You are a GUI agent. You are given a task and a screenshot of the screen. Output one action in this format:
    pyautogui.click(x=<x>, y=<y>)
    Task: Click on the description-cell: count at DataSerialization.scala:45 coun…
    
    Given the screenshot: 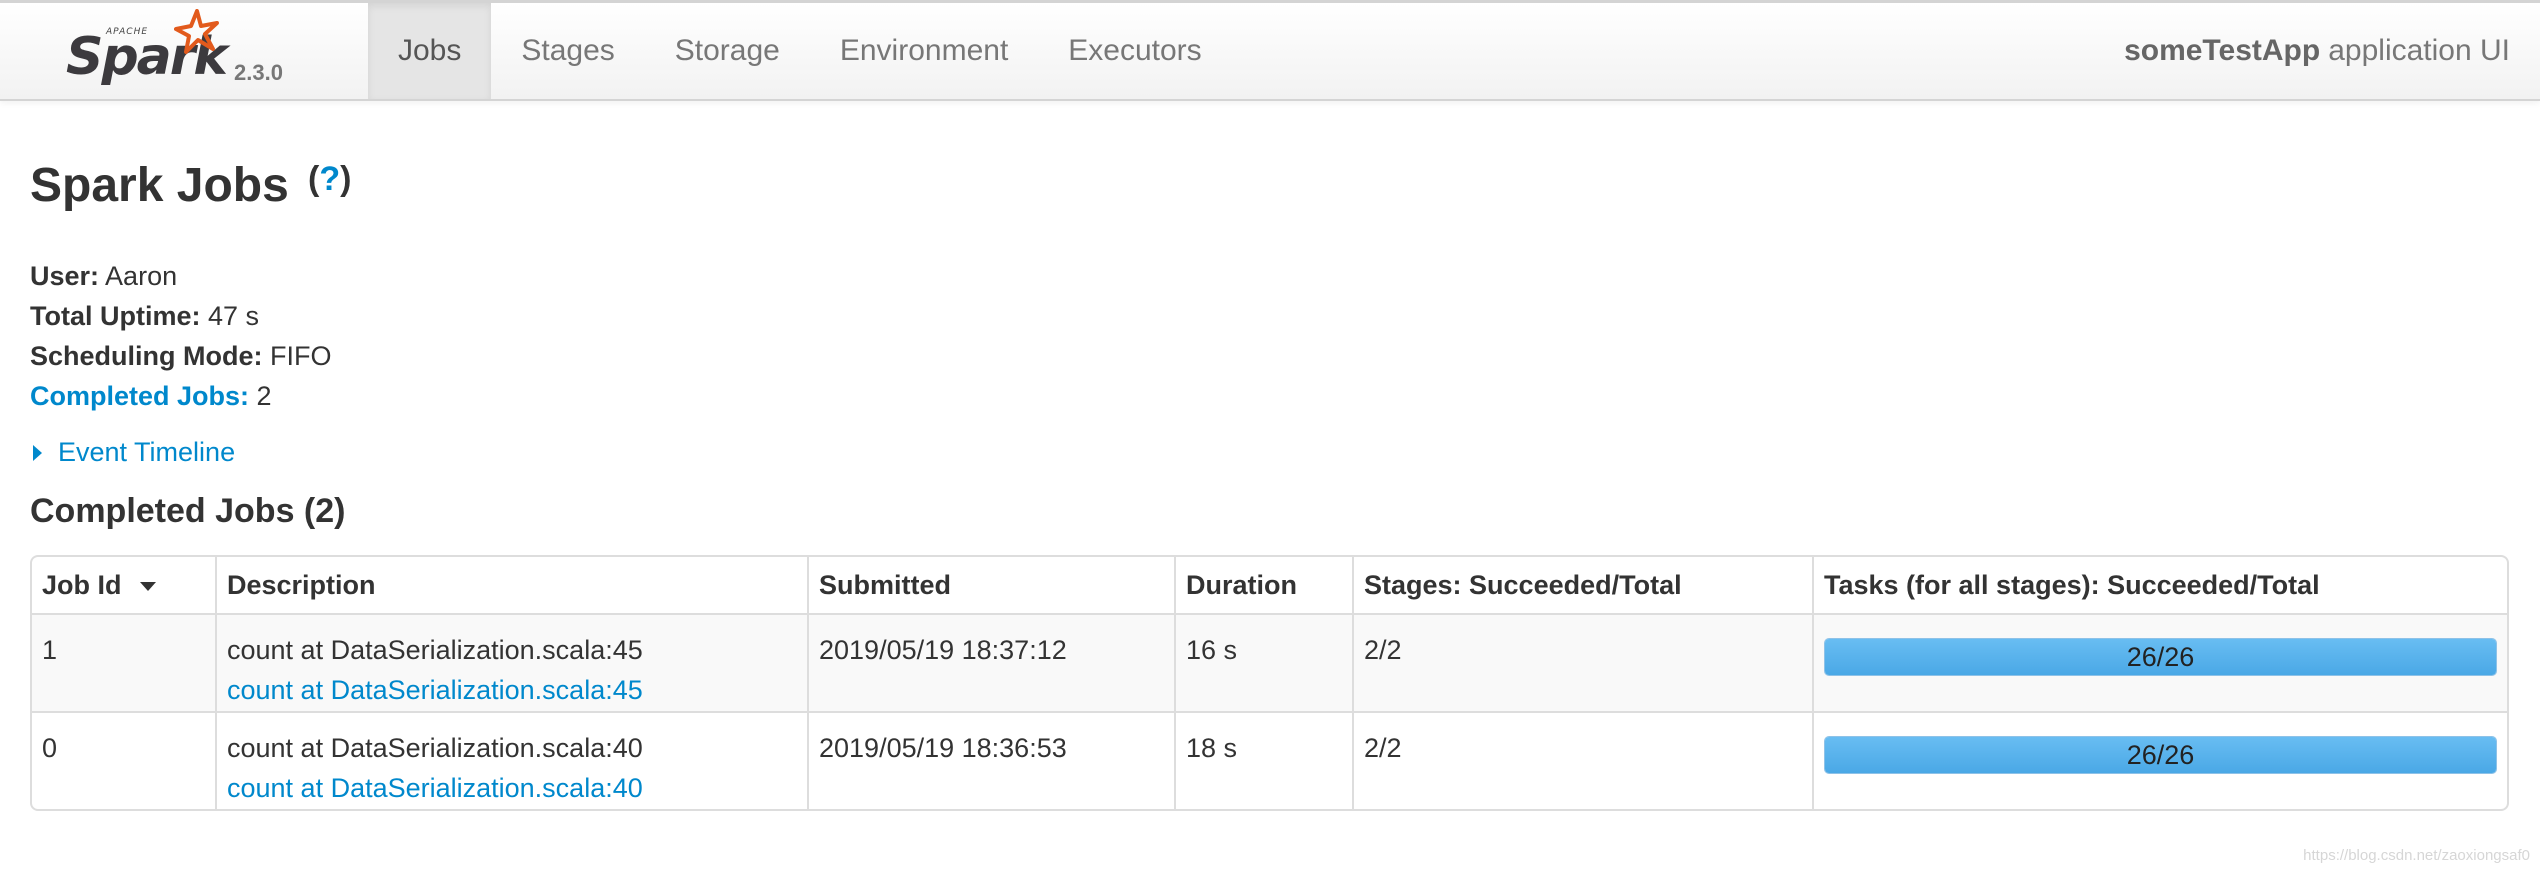 What is the action you would take?
    pyautogui.click(x=511, y=663)
    